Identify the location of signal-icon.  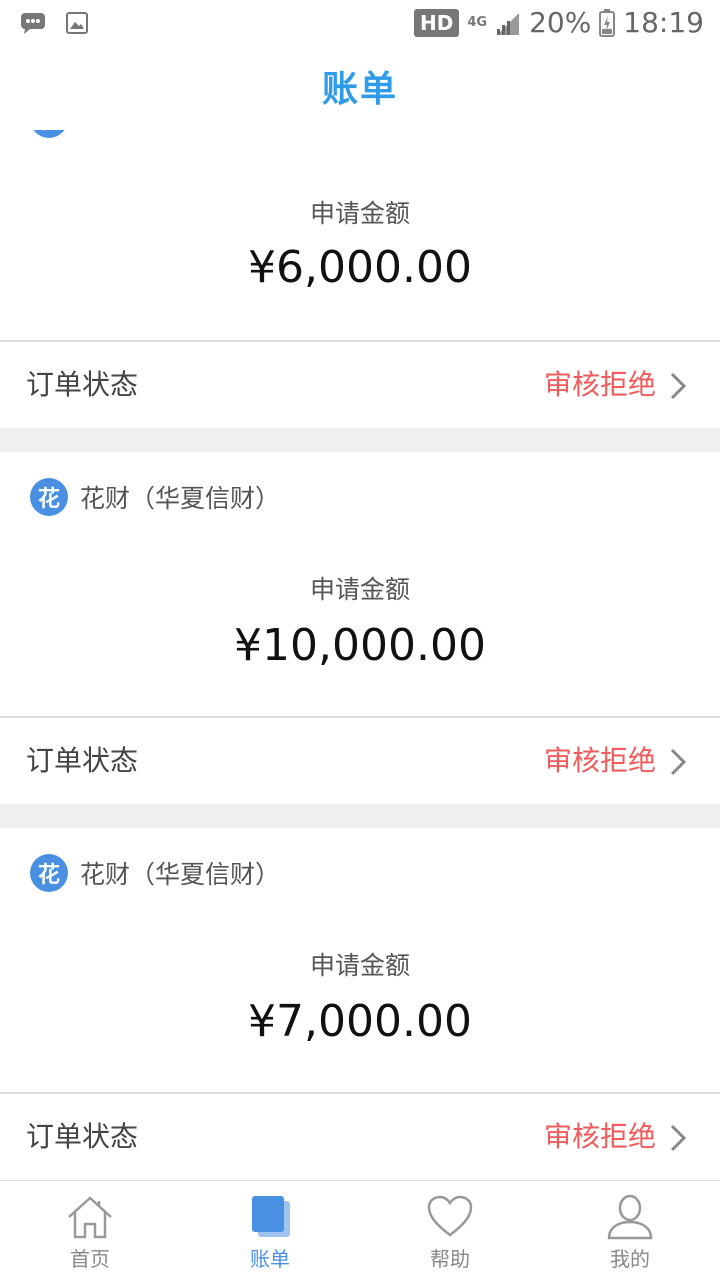
(508, 23).